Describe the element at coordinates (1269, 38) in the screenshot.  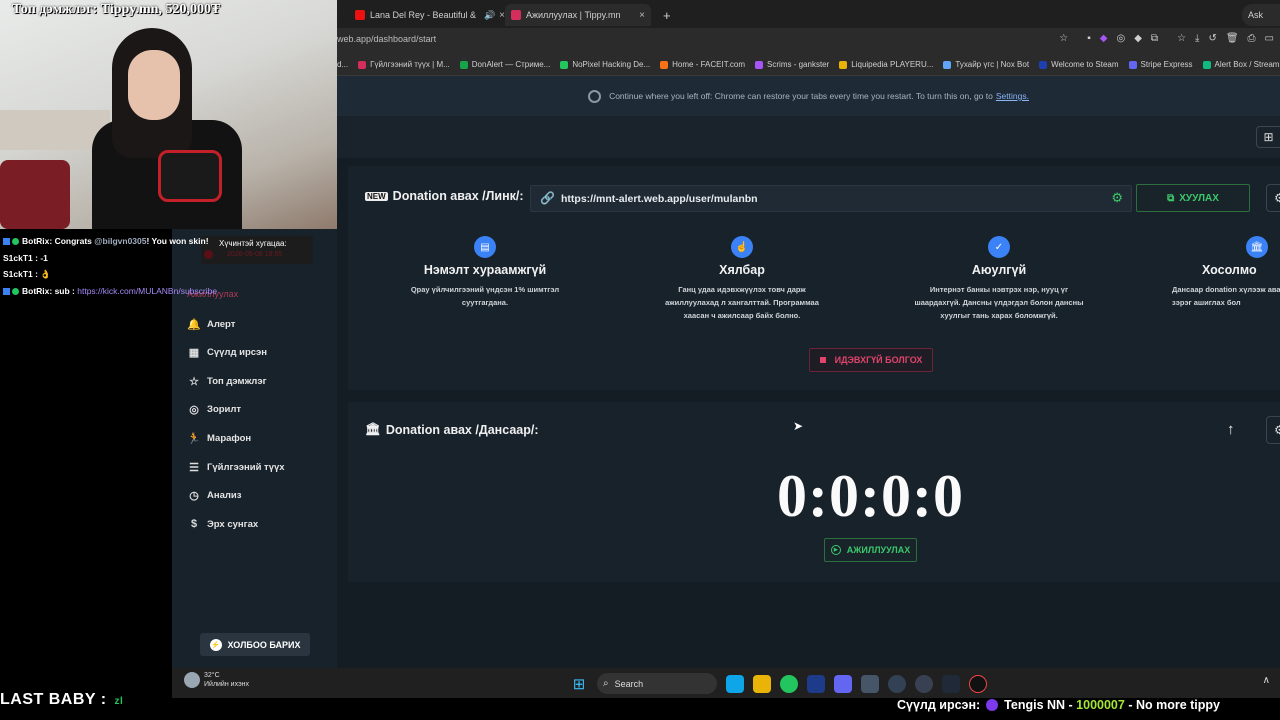
I see `window-icon: ▭` at that location.